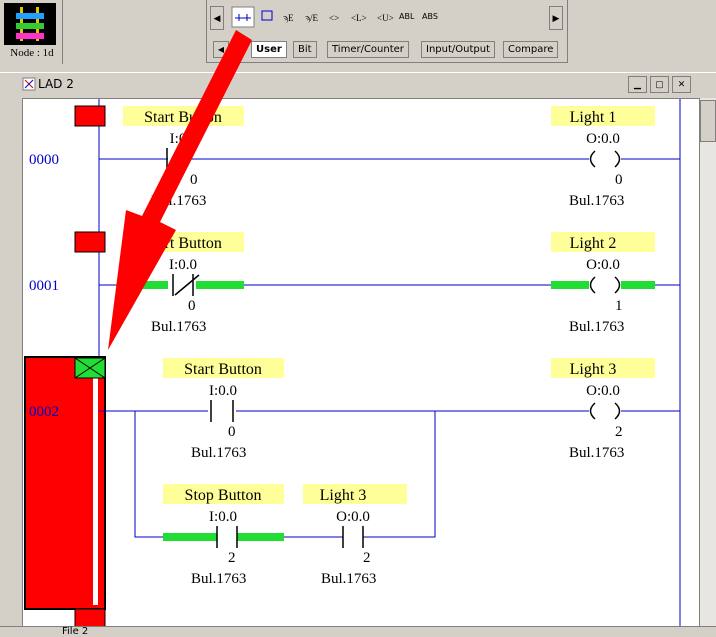  What do you see at coordinates (232, 558) in the screenshot?
I see `branch-a-bit: 2` at bounding box center [232, 558].